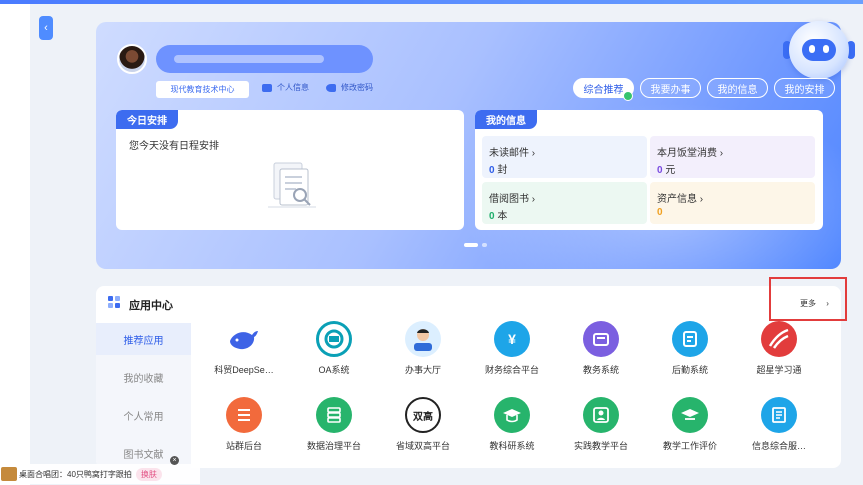 The height and width of the screenshot is (485, 863). I want to click on unread-mail-count: 0, so click(492, 170).